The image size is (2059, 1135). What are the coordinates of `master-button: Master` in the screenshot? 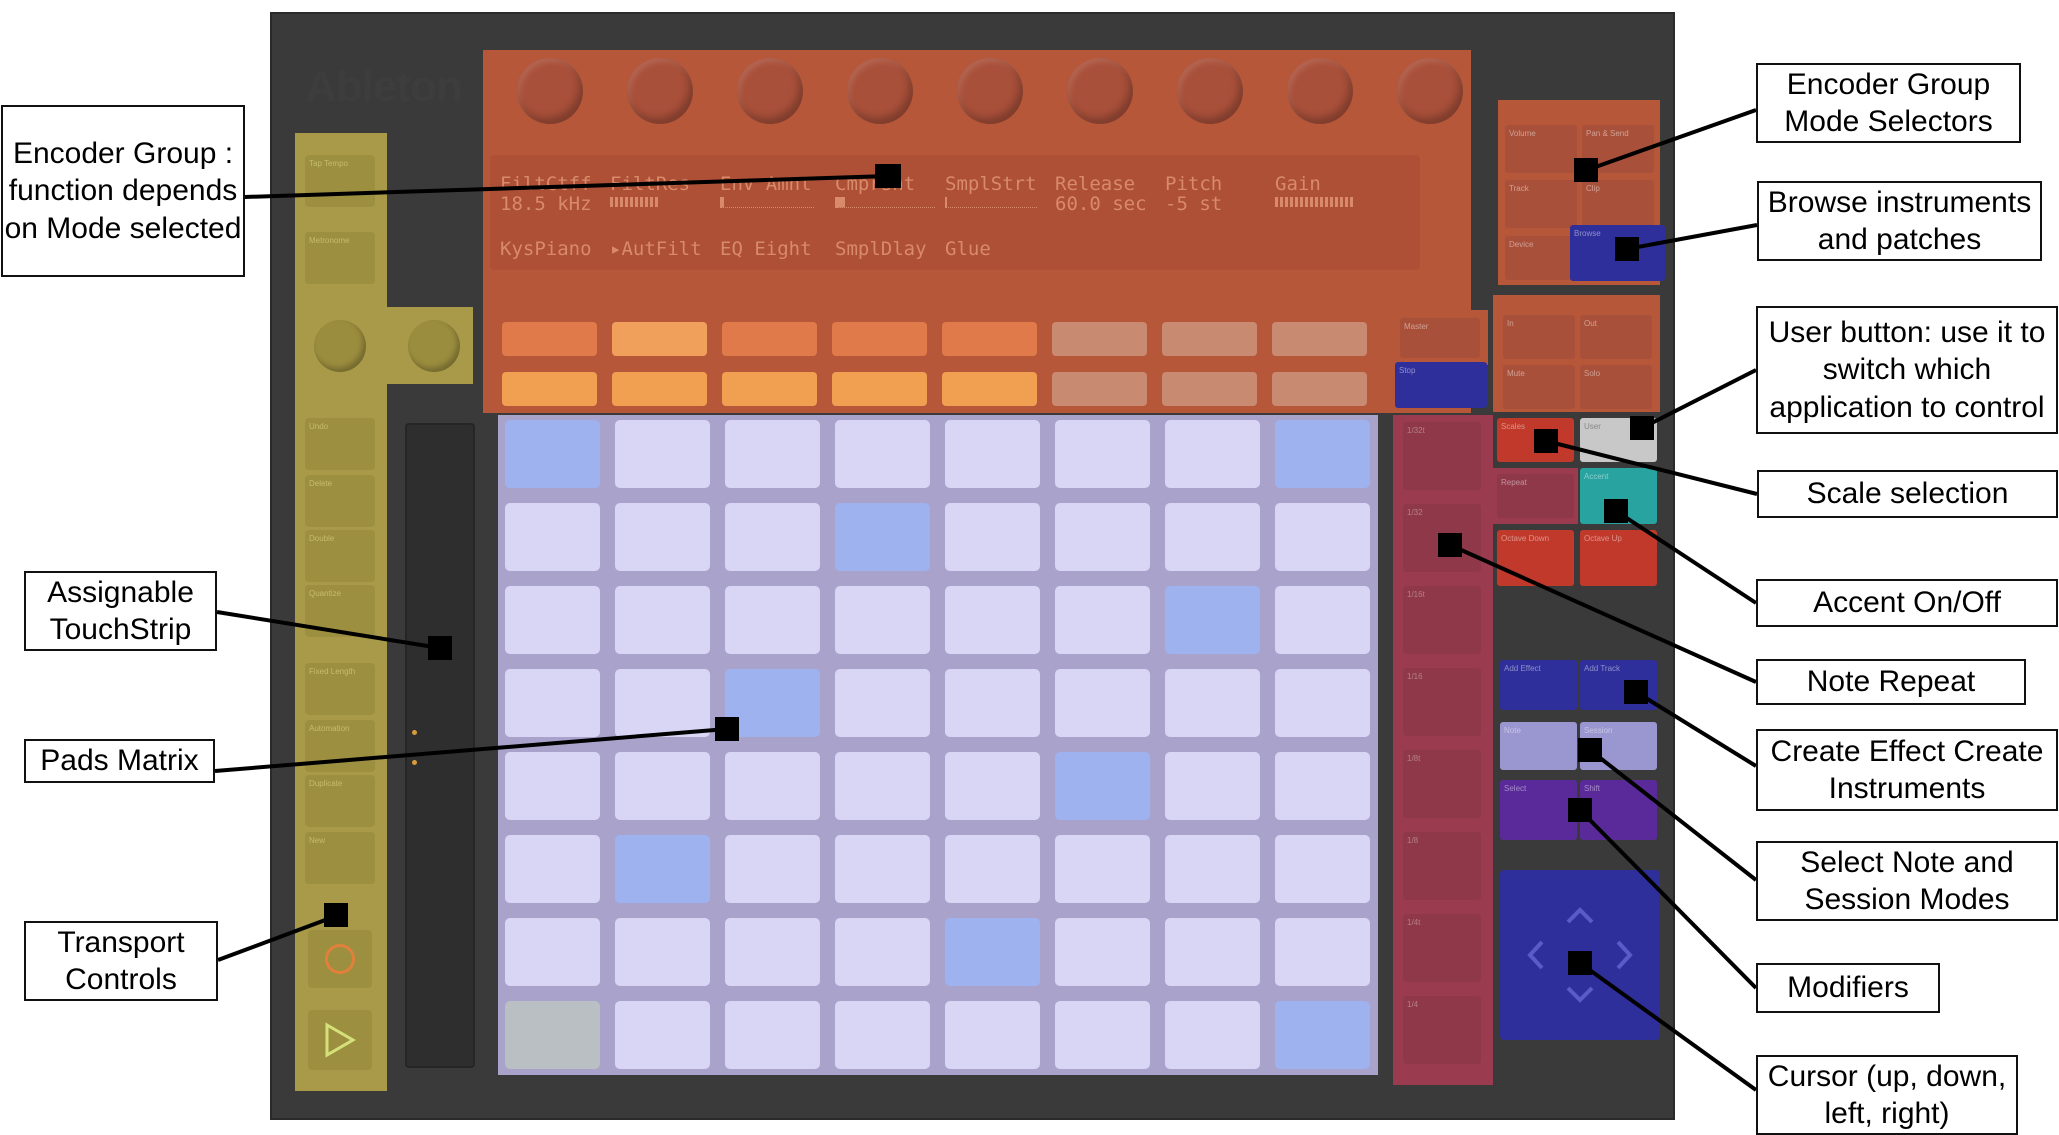 It's located at (1440, 338).